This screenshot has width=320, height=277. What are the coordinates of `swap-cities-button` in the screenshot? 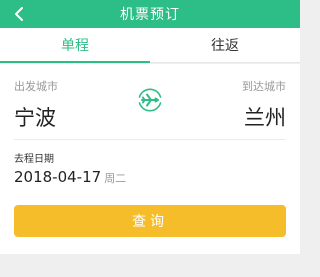 It's located at (150, 100).